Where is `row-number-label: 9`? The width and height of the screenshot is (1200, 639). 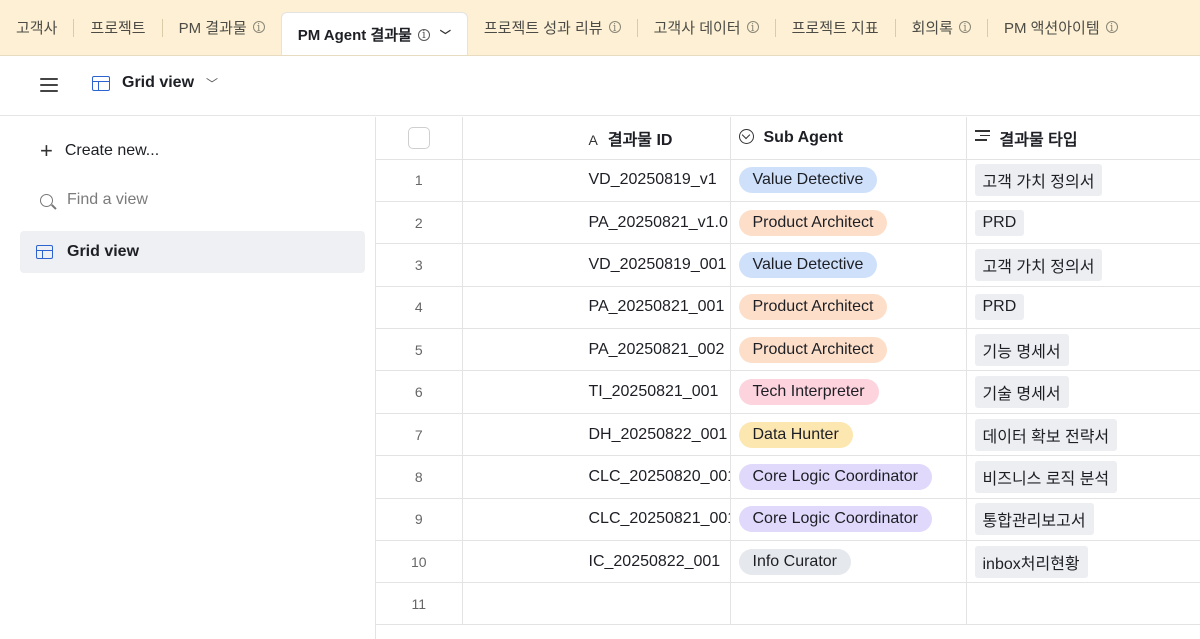
row-number-label: 9 is located at coordinates (418, 519).